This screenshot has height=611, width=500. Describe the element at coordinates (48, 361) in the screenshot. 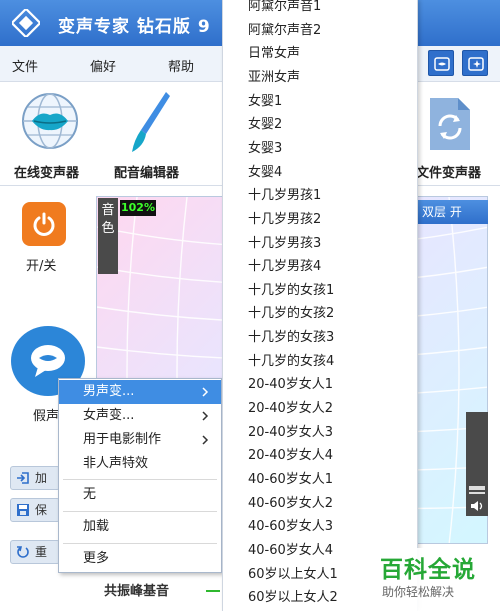

I see `speech-bubble-icon` at that location.